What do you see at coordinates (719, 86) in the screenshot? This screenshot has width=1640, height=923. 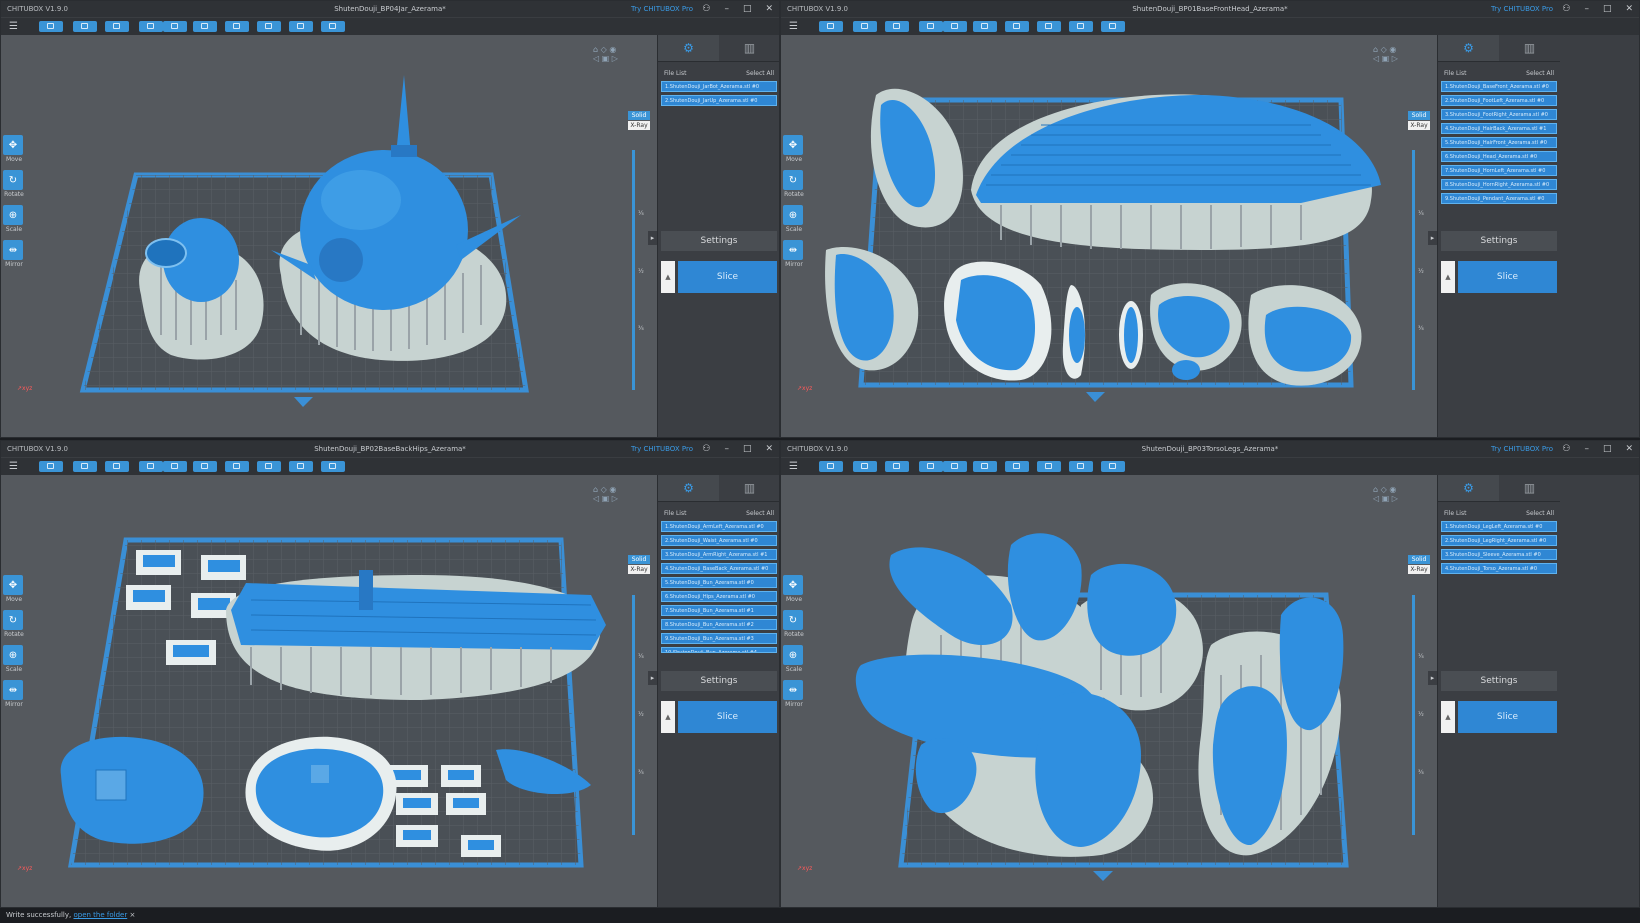 I see `file-list-item: 1.ShutenDouji_JarBot_Azerama.stl #0` at bounding box center [719, 86].